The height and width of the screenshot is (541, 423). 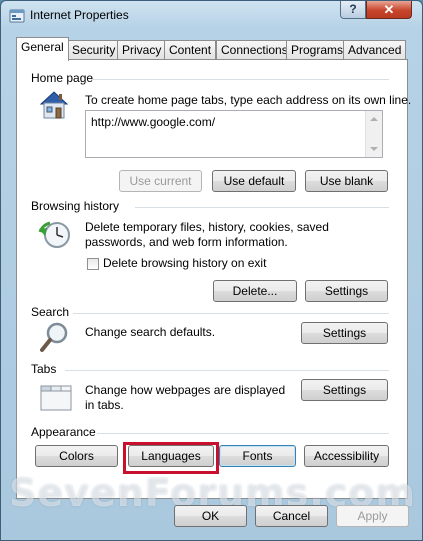 I want to click on search-heading: Search, so click(x=50, y=312).